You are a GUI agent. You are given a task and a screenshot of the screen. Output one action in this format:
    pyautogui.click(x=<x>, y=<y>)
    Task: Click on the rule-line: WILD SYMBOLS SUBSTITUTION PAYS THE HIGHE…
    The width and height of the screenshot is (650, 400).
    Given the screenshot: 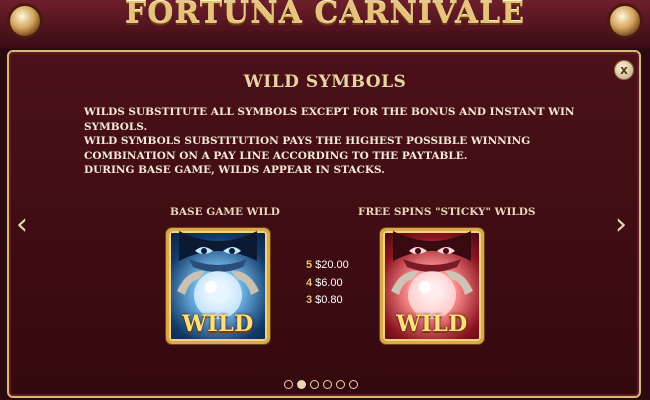 What is the action you would take?
    pyautogui.click(x=307, y=148)
    